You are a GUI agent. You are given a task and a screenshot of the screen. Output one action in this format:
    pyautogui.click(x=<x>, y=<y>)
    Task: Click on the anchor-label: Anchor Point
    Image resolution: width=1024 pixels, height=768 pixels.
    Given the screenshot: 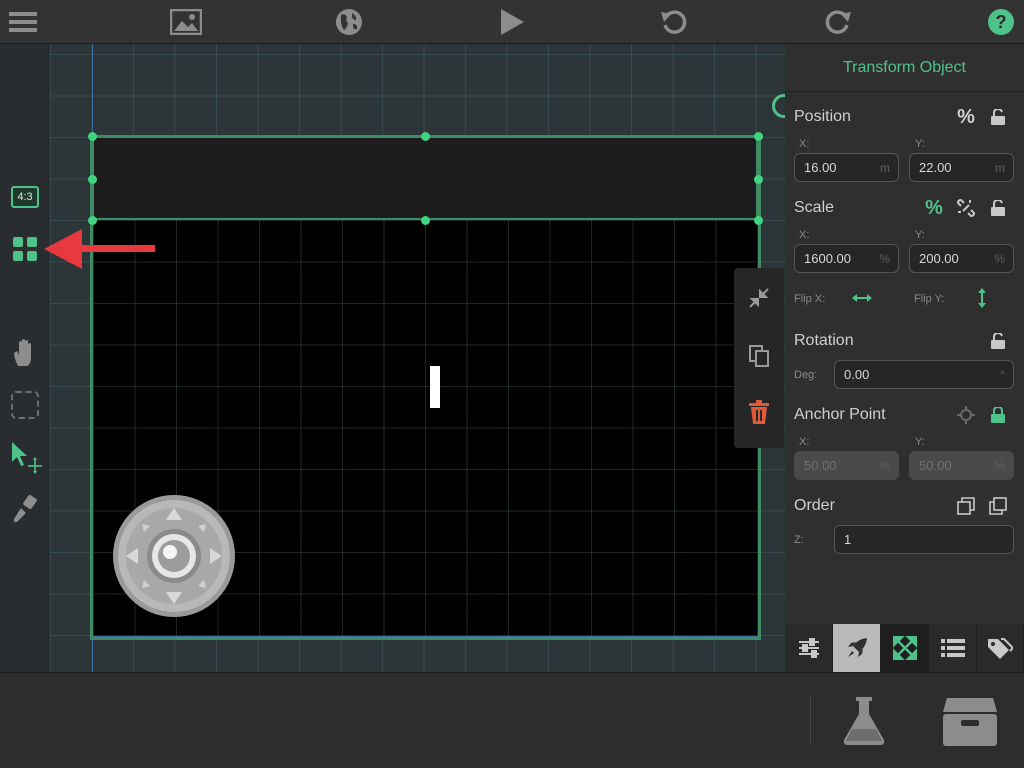 What is the action you would take?
    pyautogui.click(x=840, y=414)
    